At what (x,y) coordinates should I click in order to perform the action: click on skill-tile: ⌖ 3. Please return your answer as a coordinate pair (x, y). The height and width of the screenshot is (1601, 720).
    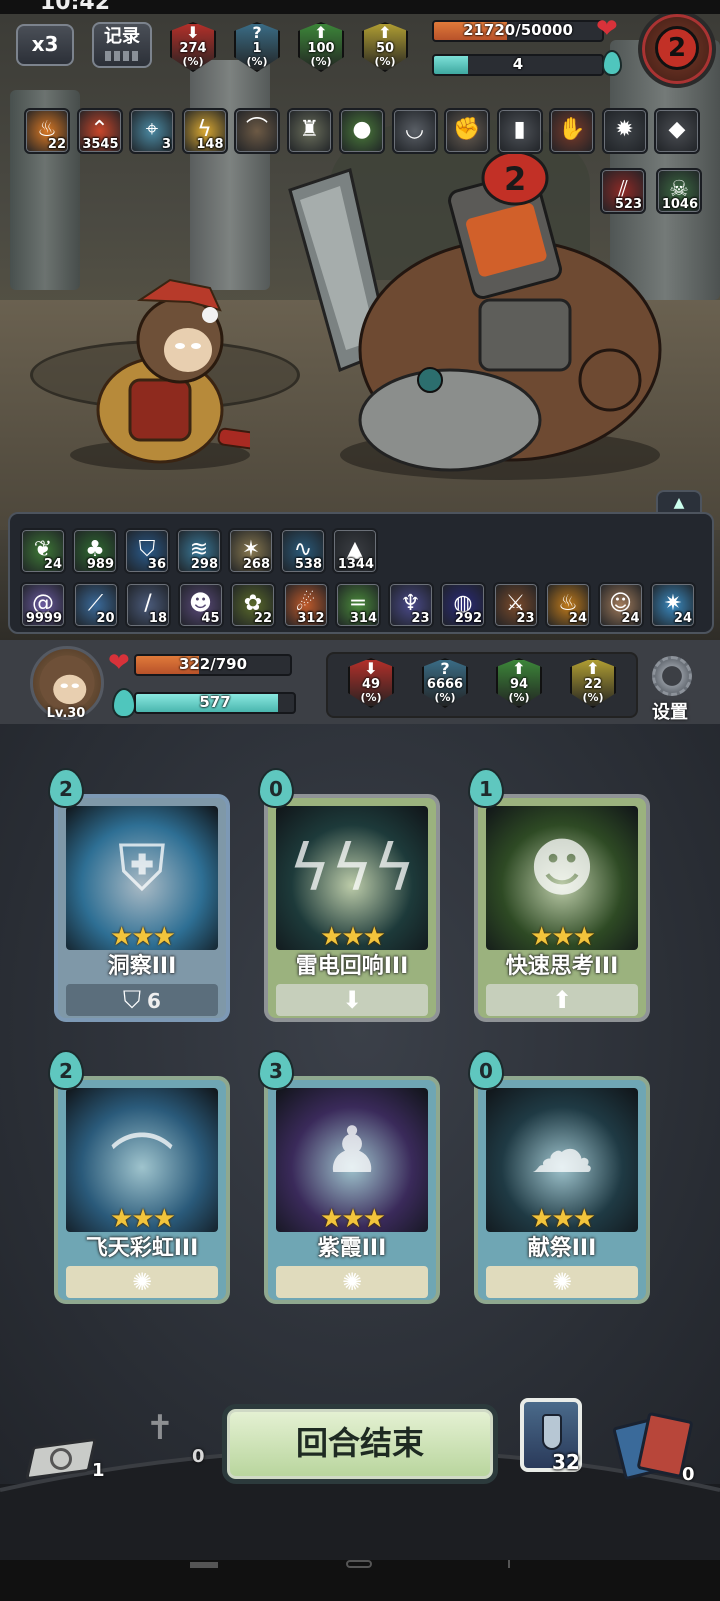
    Looking at the image, I should click on (152, 131).